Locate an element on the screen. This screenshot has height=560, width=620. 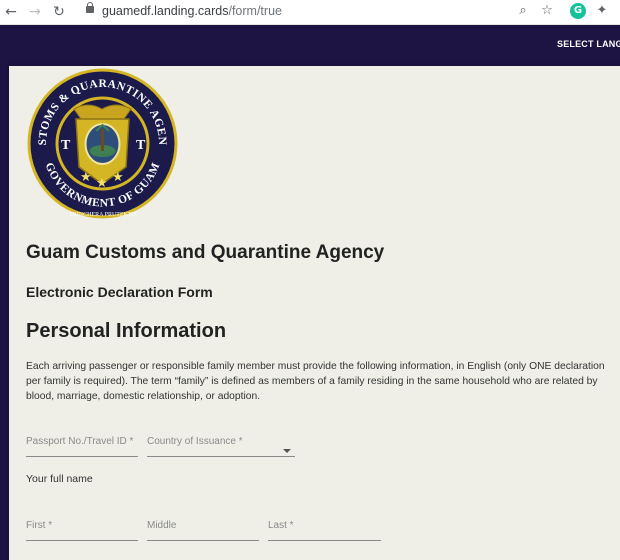
seal-motto: TRINCHERA PRUTEKTO is located at coordinates (102, 215).